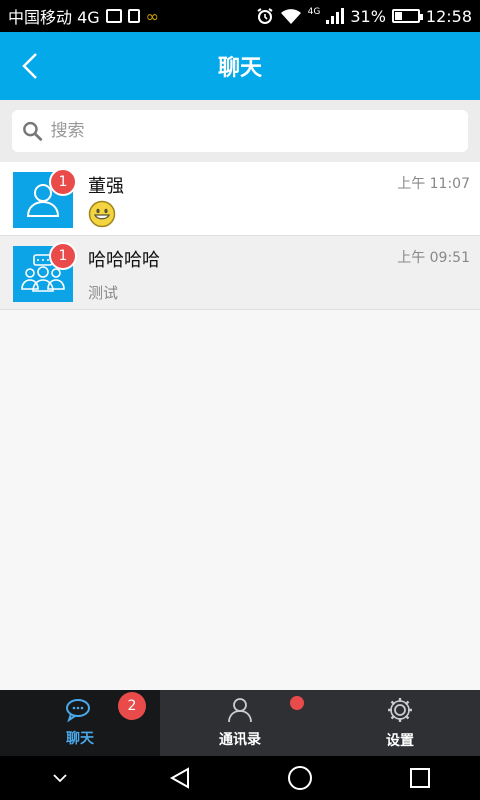 Image resolution: width=480 pixels, height=800 pixels. I want to click on sim-icon, so click(133, 16).